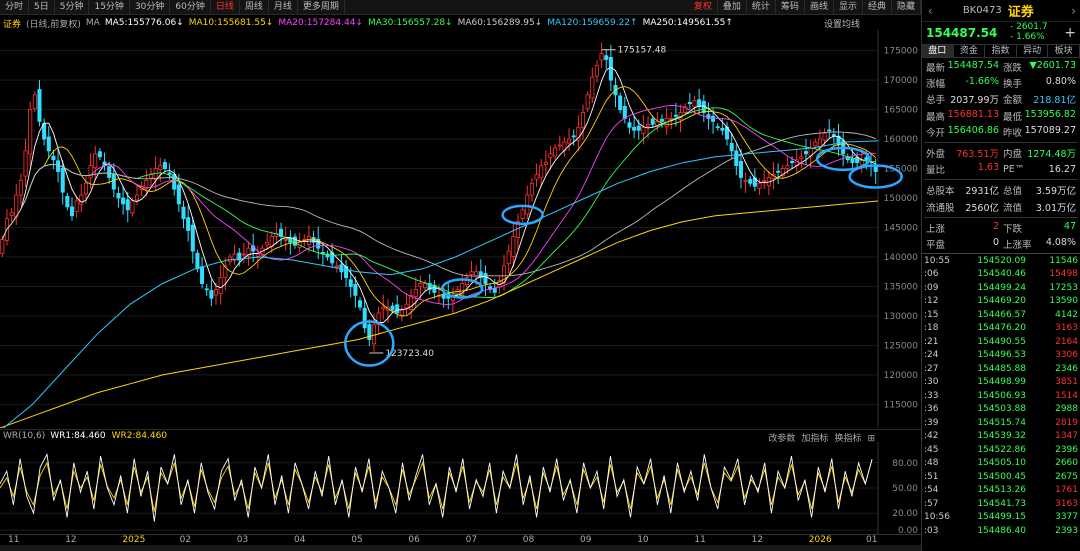 This screenshot has height=551, width=1080. Describe the element at coordinates (460, 488) in the screenshot. I see `wr-indicator-chart: 80.00 50.00 20.00 0.00` at that location.